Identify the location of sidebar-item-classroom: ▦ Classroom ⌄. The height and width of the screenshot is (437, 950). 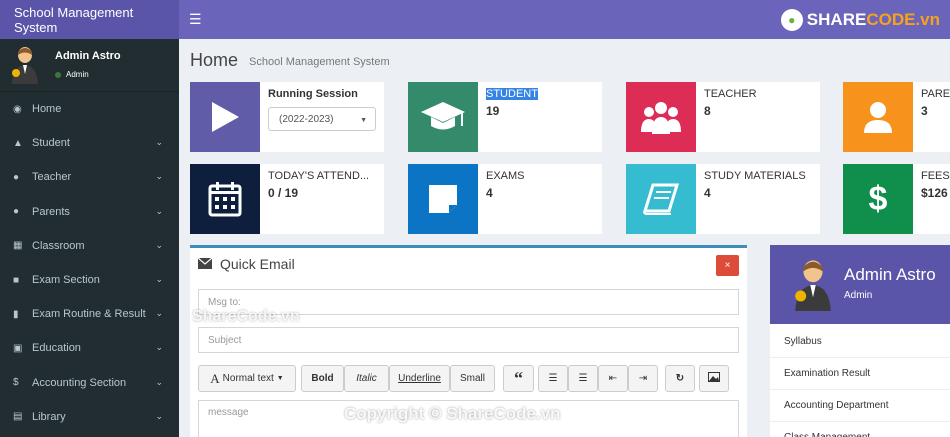
(89, 246).